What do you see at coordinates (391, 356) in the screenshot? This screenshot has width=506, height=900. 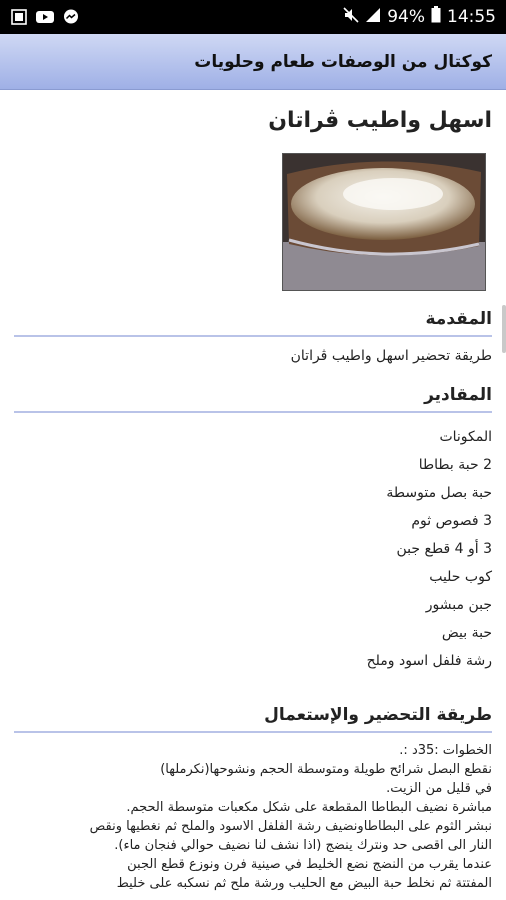 I see `intro-text: طريقة تحضير اسهل واطيب ڤراتان` at bounding box center [391, 356].